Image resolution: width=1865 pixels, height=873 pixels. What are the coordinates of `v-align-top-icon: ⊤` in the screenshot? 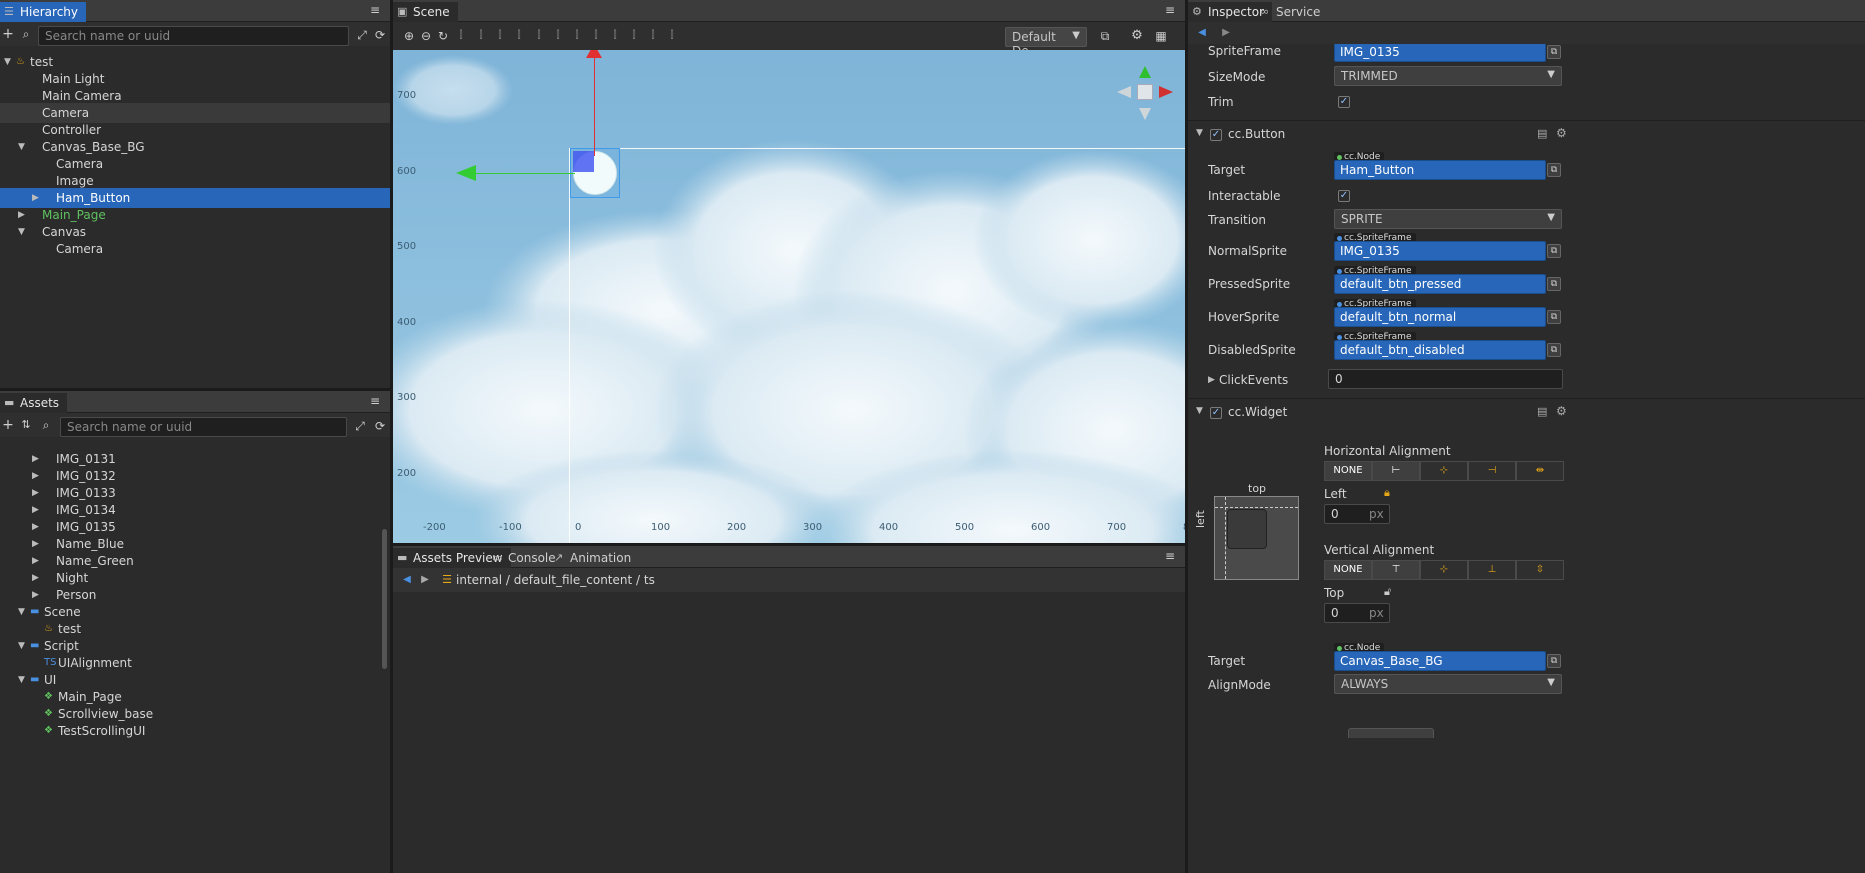 It's located at (1396, 570).